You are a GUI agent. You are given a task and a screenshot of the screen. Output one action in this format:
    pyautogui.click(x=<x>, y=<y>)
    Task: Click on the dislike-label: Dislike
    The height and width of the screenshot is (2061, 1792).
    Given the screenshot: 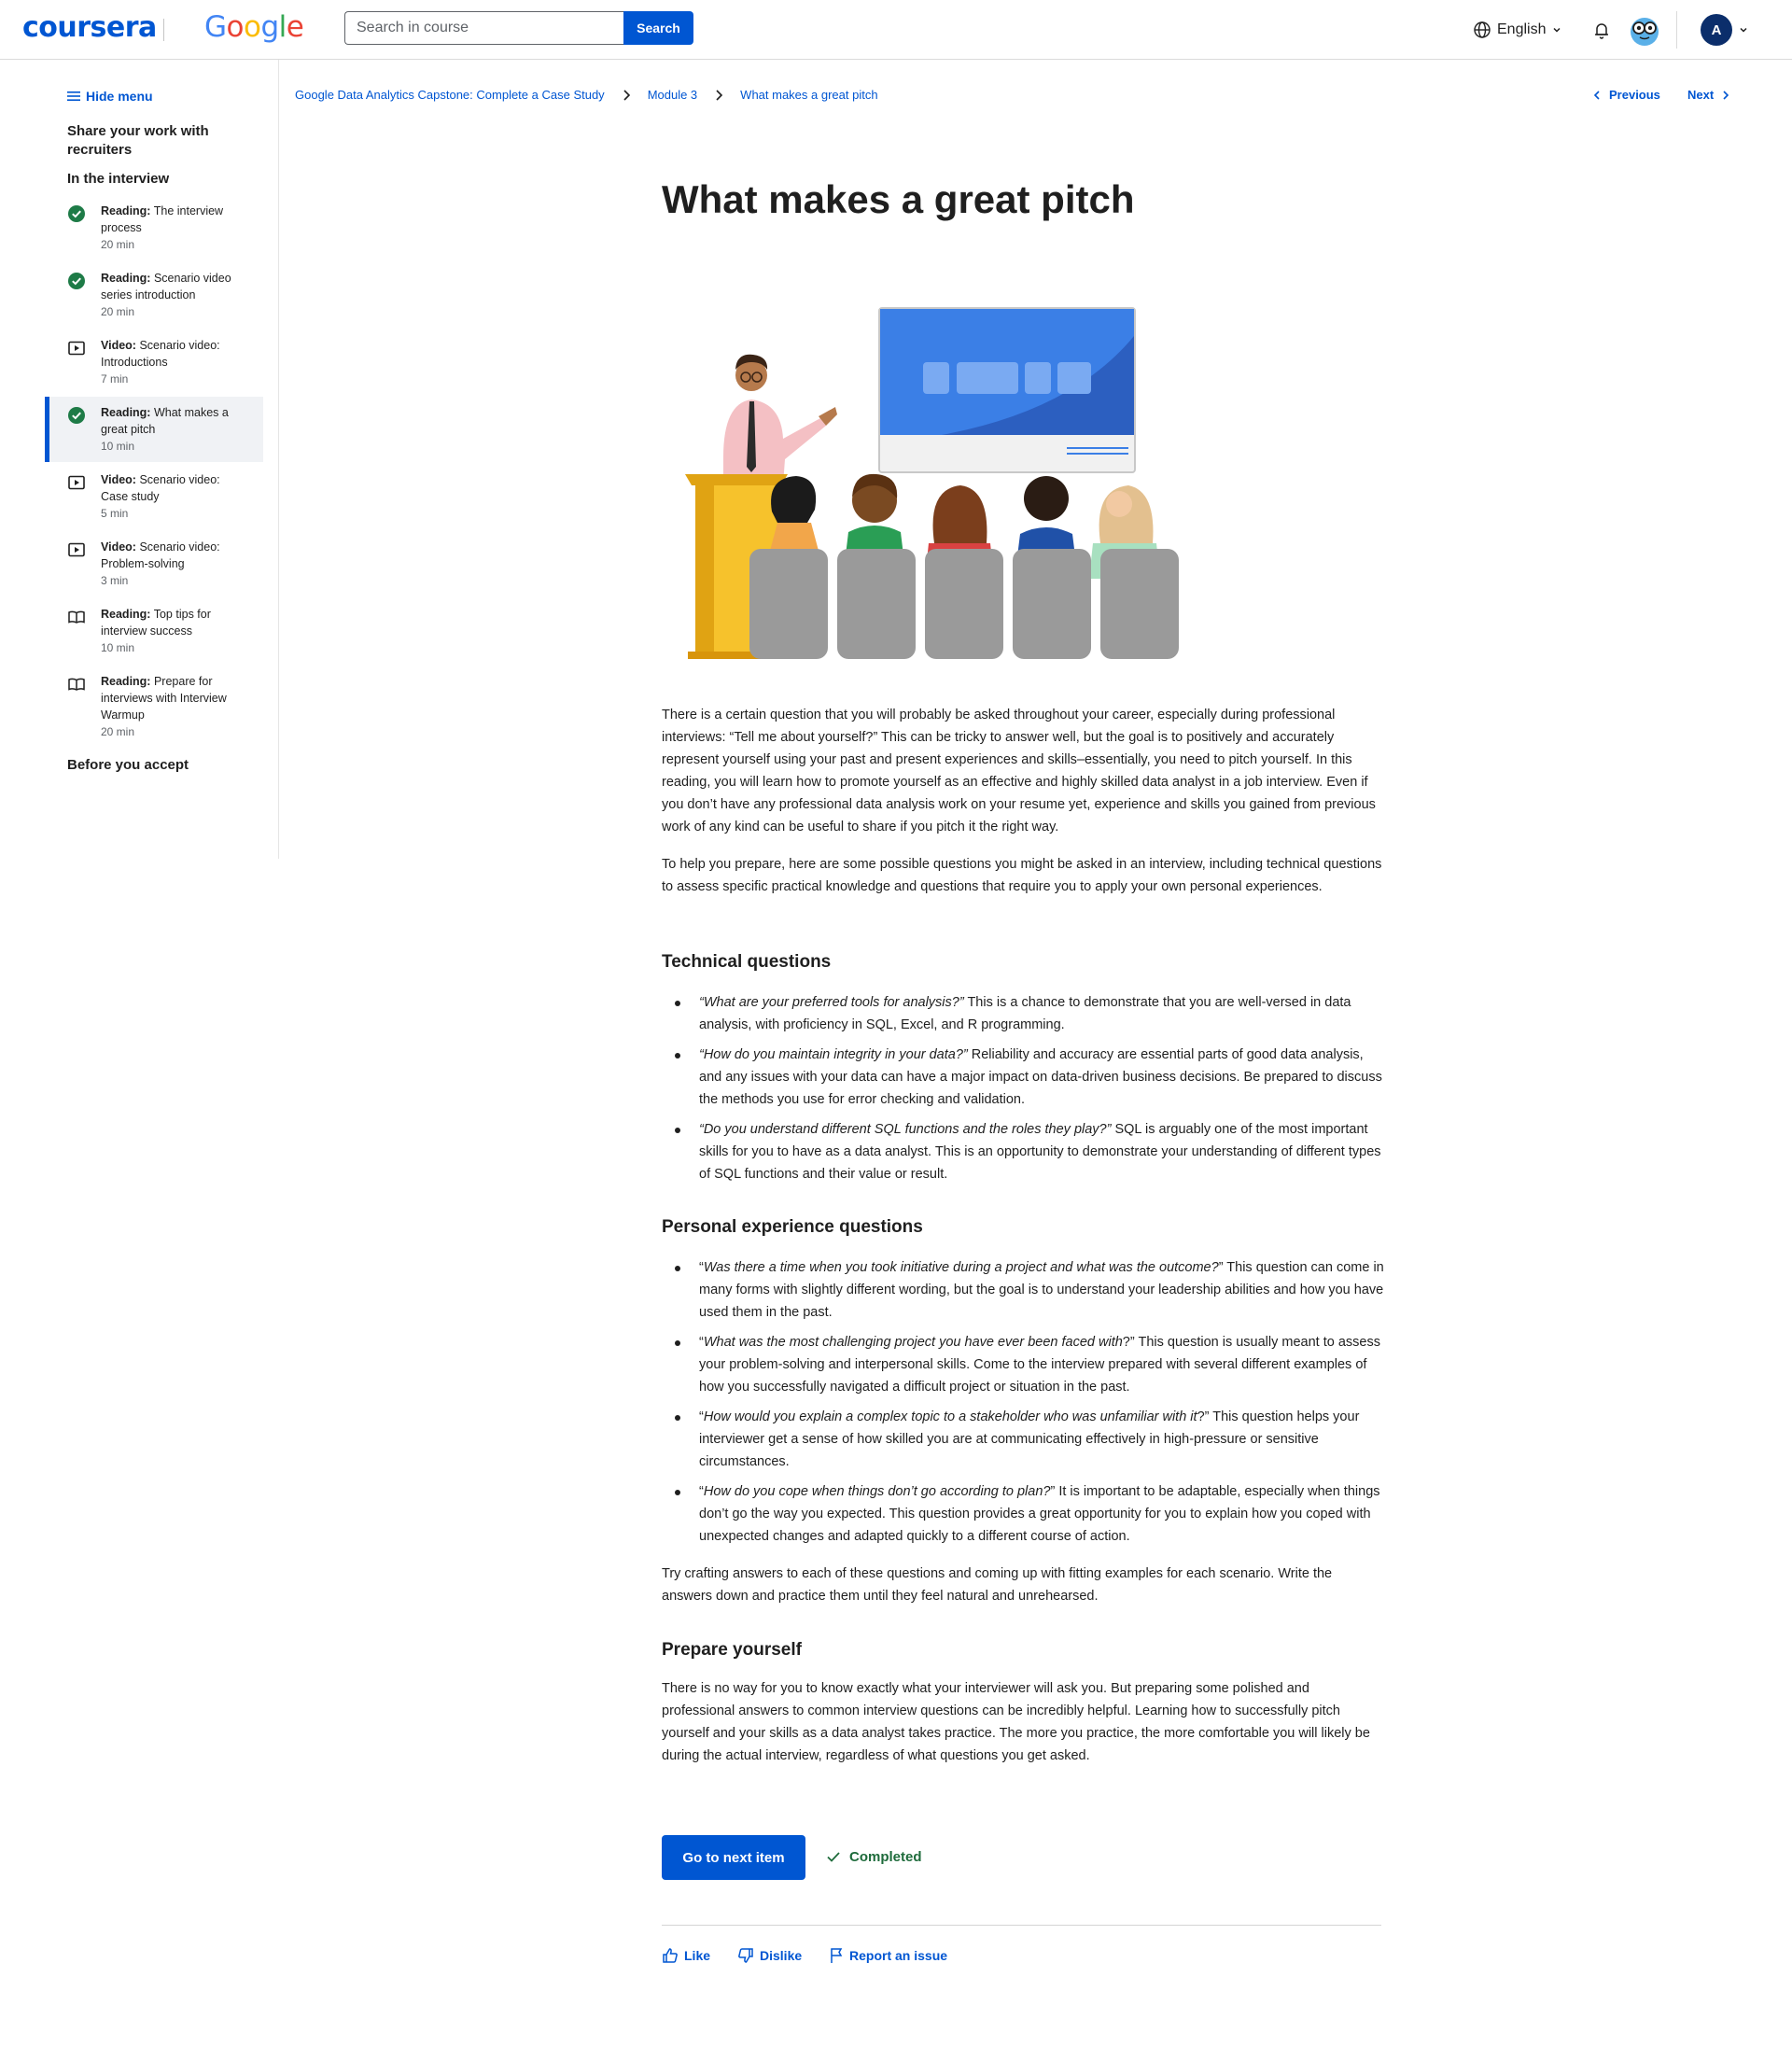 What is the action you would take?
    pyautogui.click(x=781, y=1955)
    